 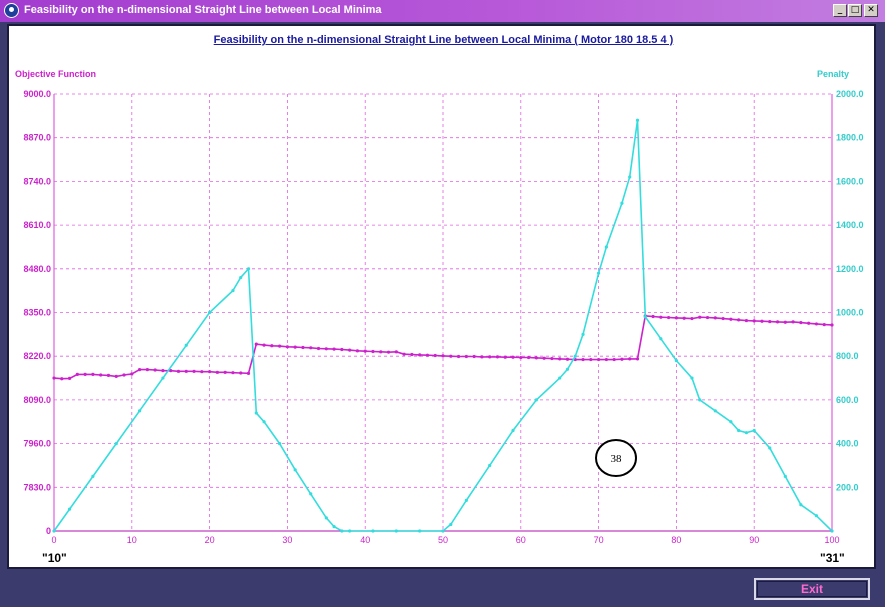 I want to click on y-left-tick-label: 8220.0, so click(x=37, y=356).